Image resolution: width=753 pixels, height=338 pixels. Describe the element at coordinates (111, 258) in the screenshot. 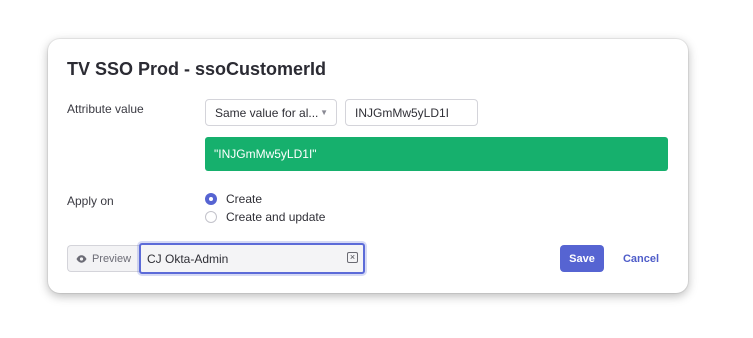

I see `preview-button-label: Preview` at that location.